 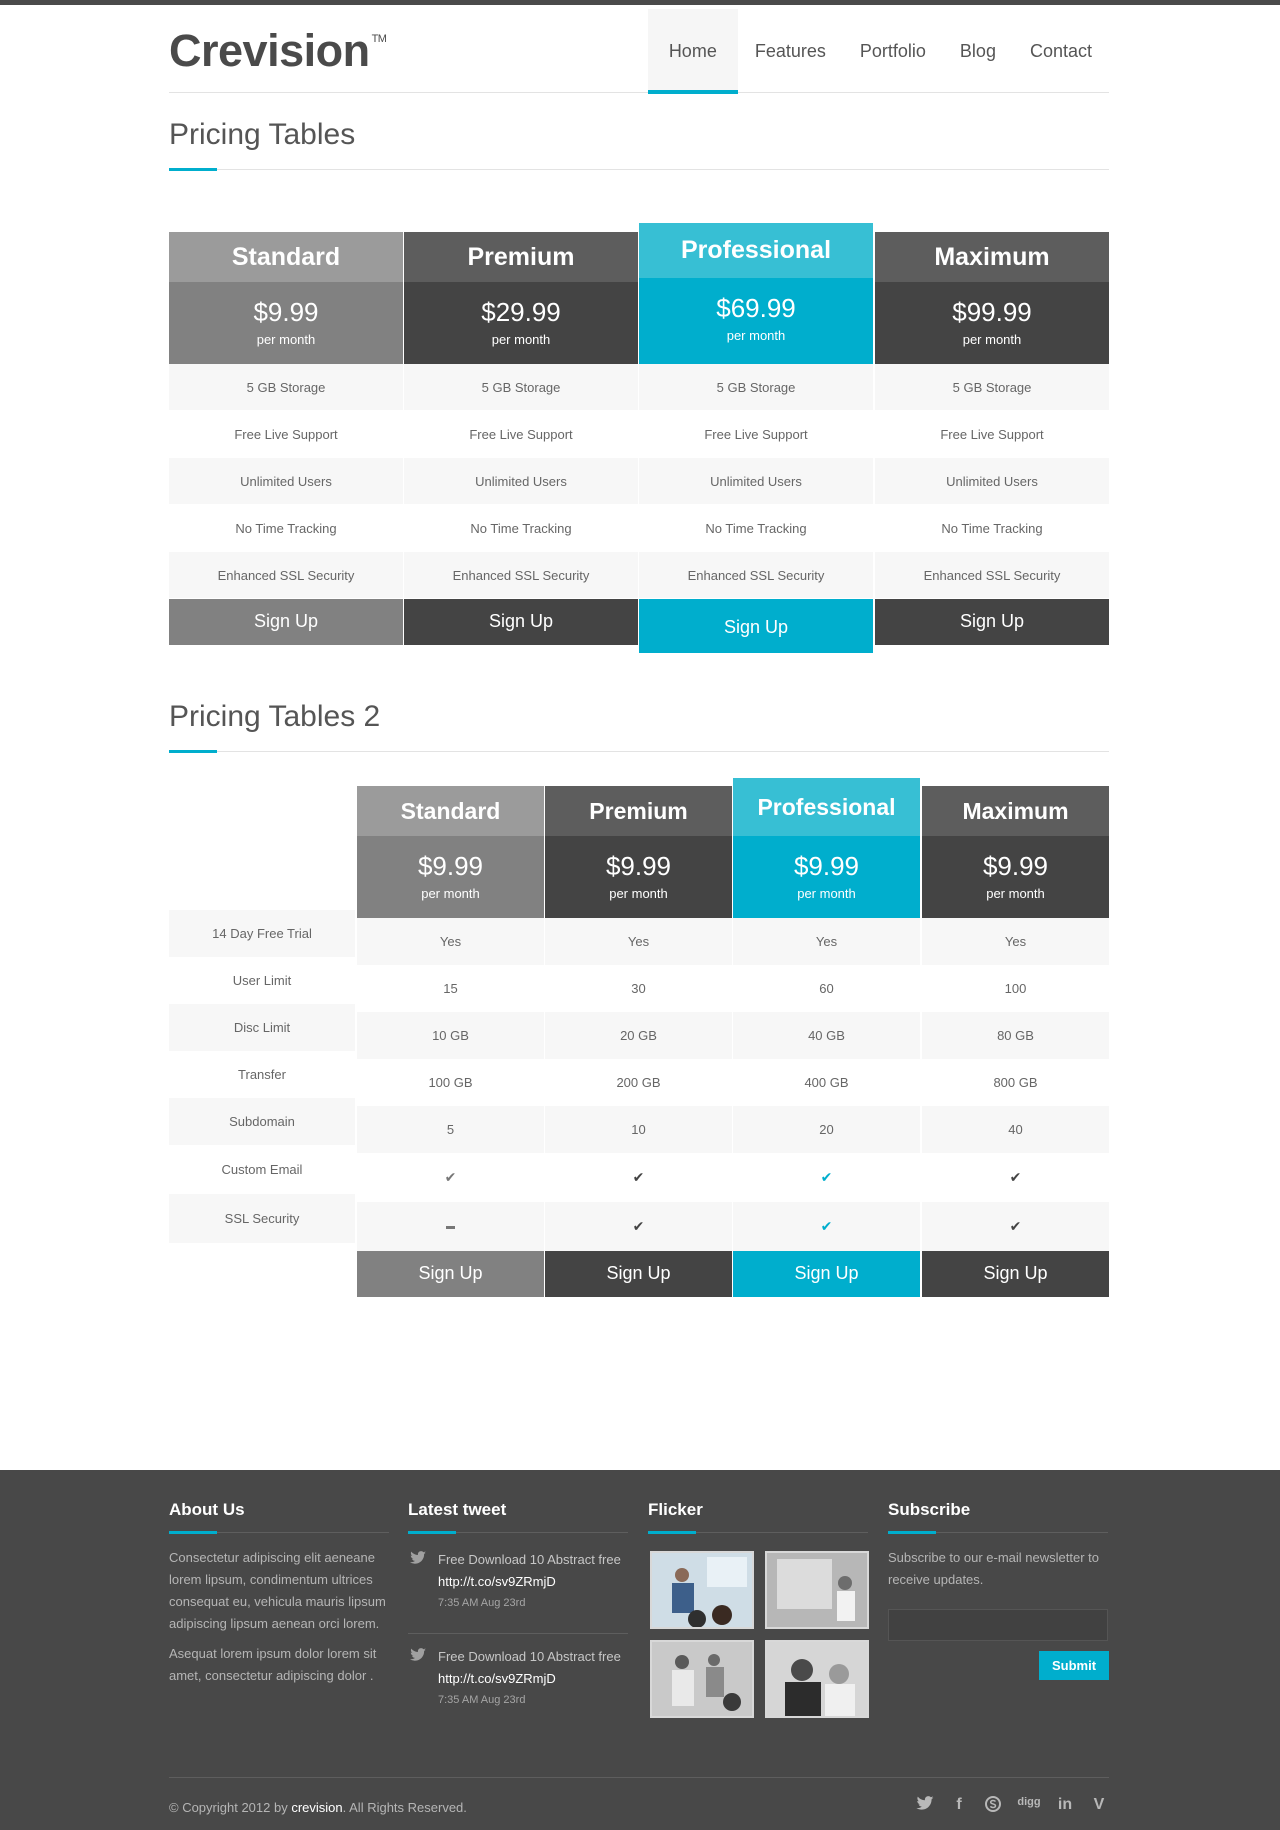 What do you see at coordinates (316, 1807) in the screenshot?
I see `copyright-brand-link: crevision` at bounding box center [316, 1807].